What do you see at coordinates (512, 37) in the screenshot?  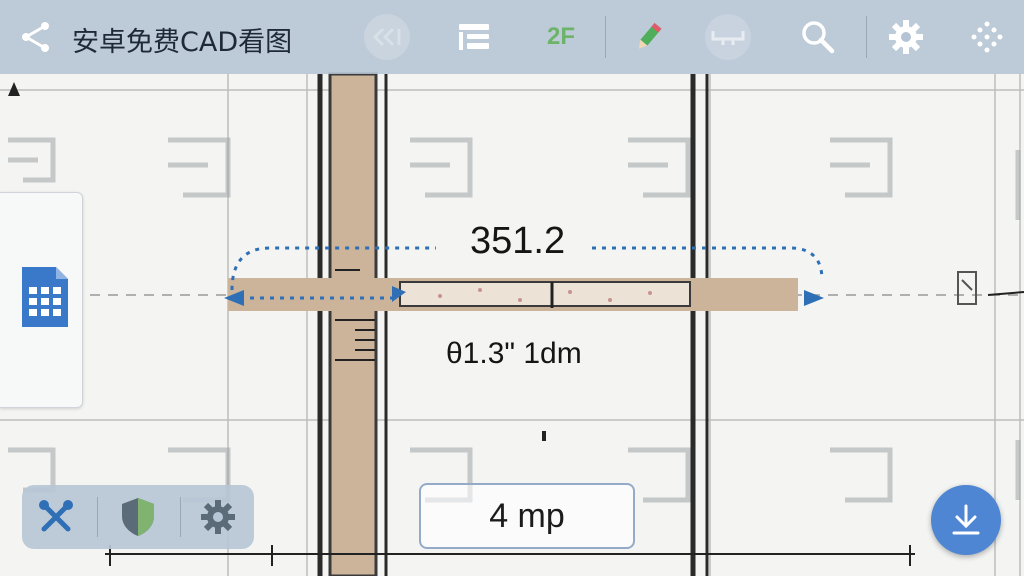 I see `top-toolbar: 安卓免费CAD看图 2F` at bounding box center [512, 37].